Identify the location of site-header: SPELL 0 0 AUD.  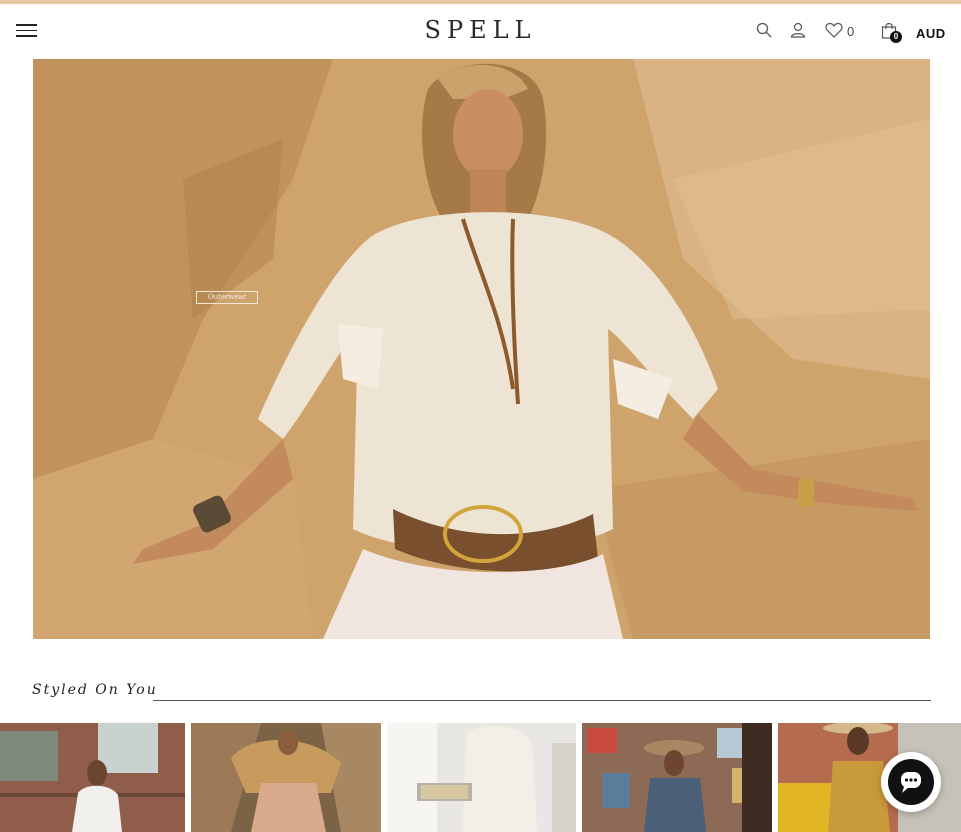
(480, 31).